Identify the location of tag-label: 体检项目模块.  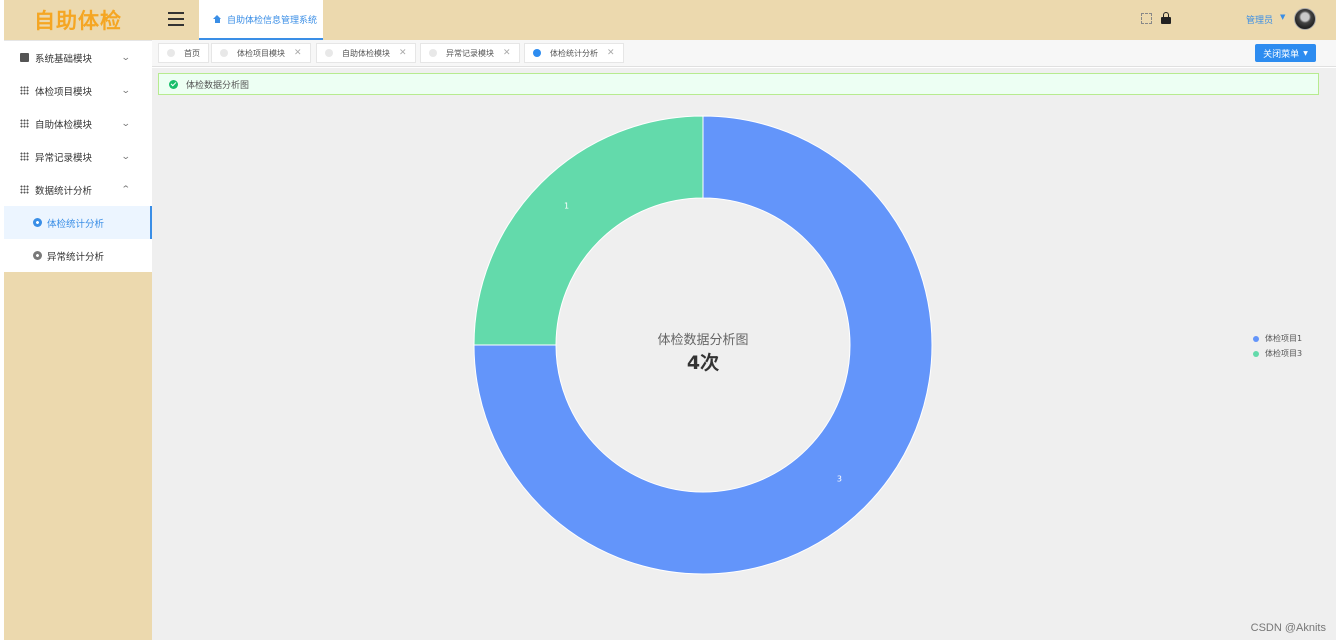
(261, 53).